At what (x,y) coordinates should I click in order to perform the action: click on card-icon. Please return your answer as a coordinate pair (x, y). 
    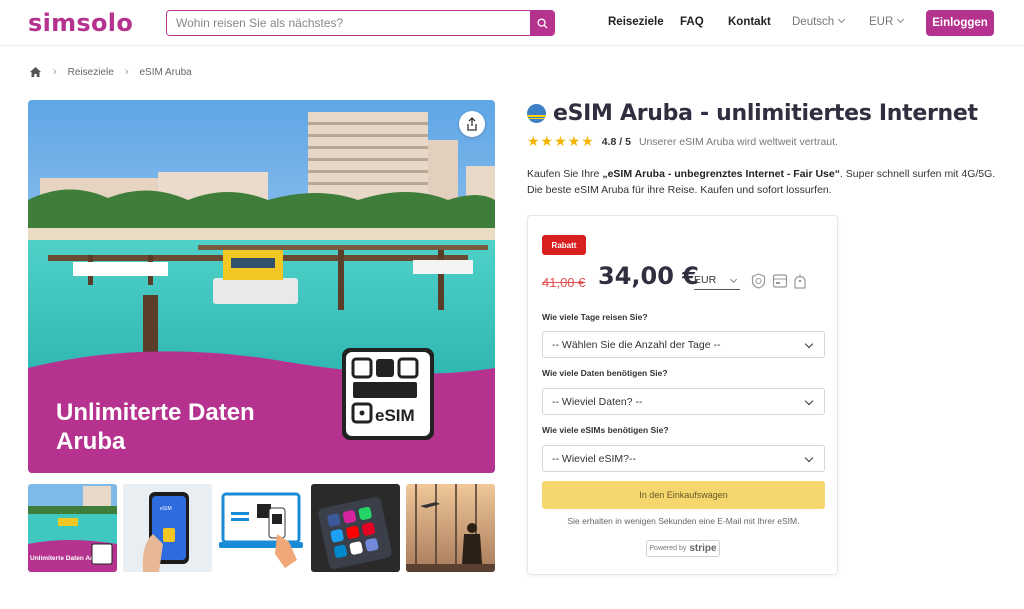
    Looking at the image, I should click on (780, 281).